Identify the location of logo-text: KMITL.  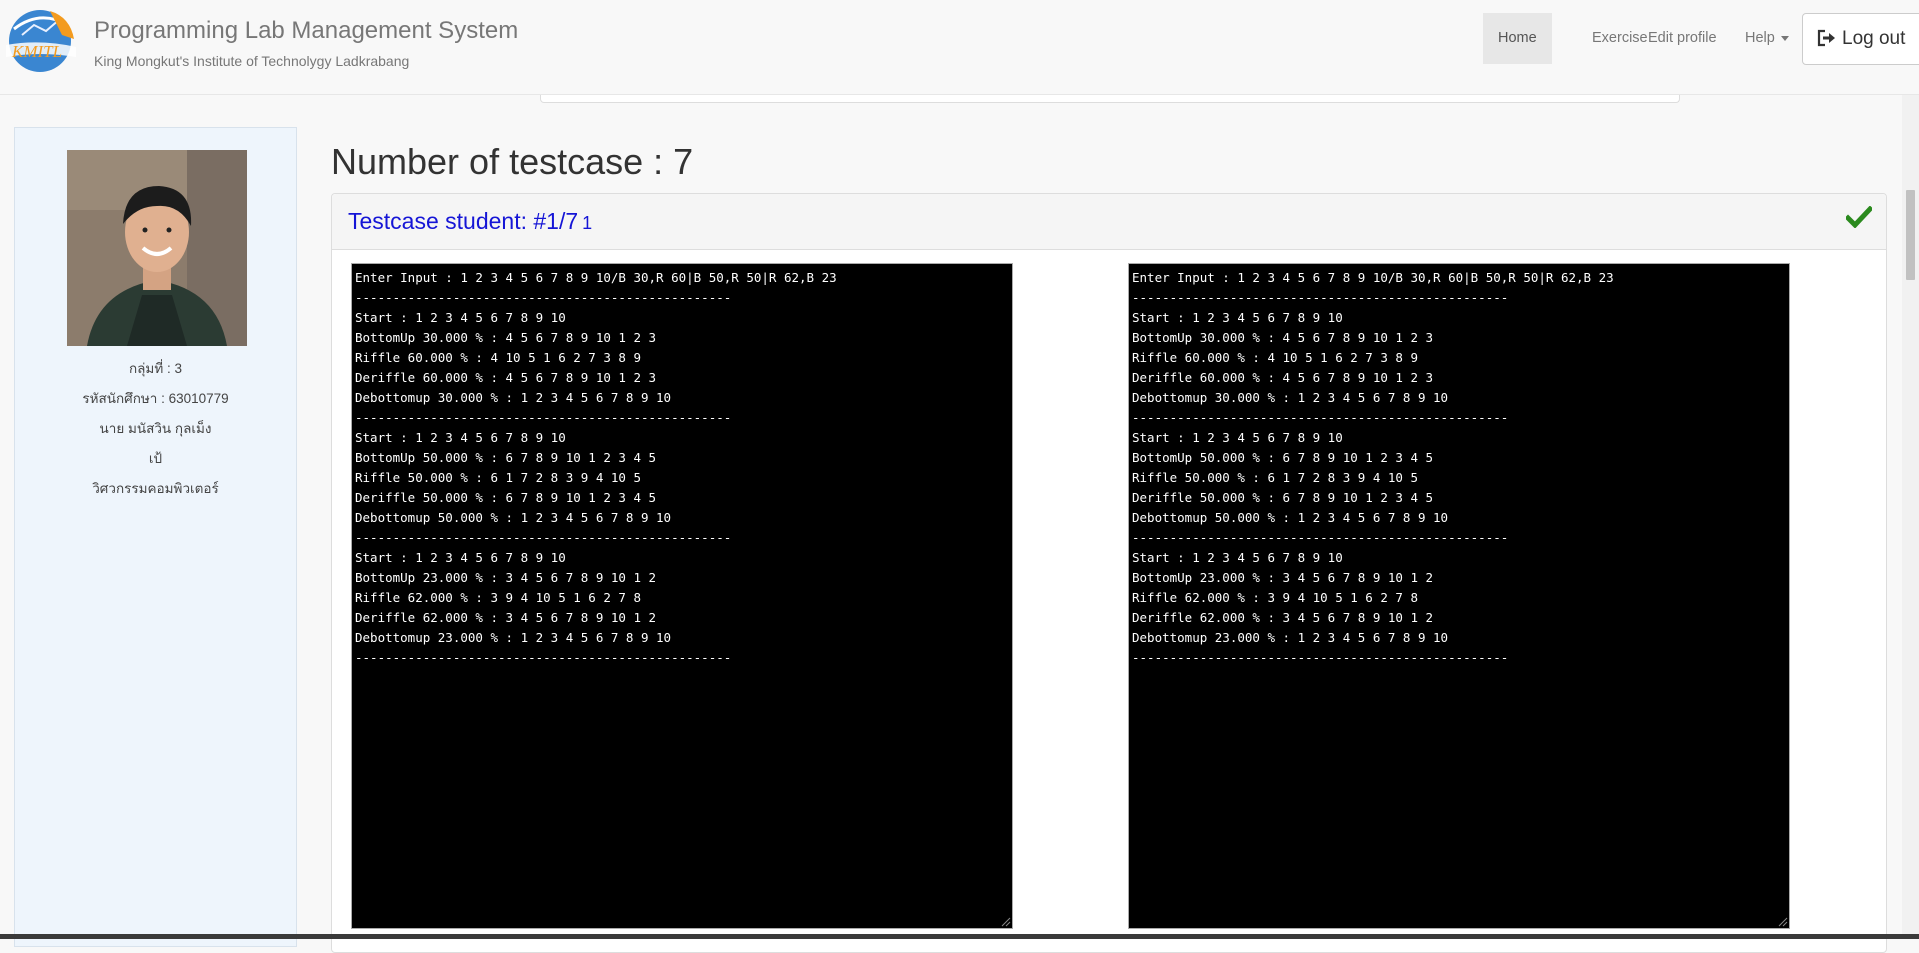
(36, 51).